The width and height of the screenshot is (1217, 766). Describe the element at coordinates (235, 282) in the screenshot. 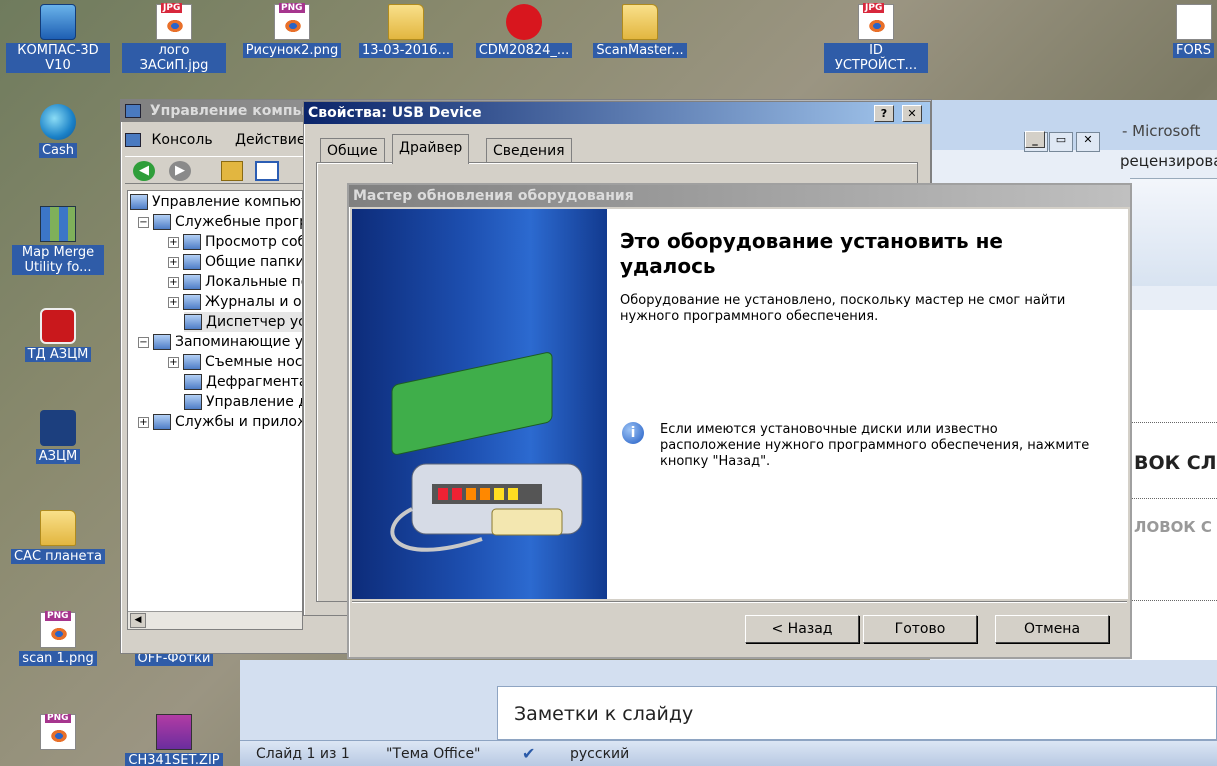

I see `tree-item: +Локальные пользователи` at that location.